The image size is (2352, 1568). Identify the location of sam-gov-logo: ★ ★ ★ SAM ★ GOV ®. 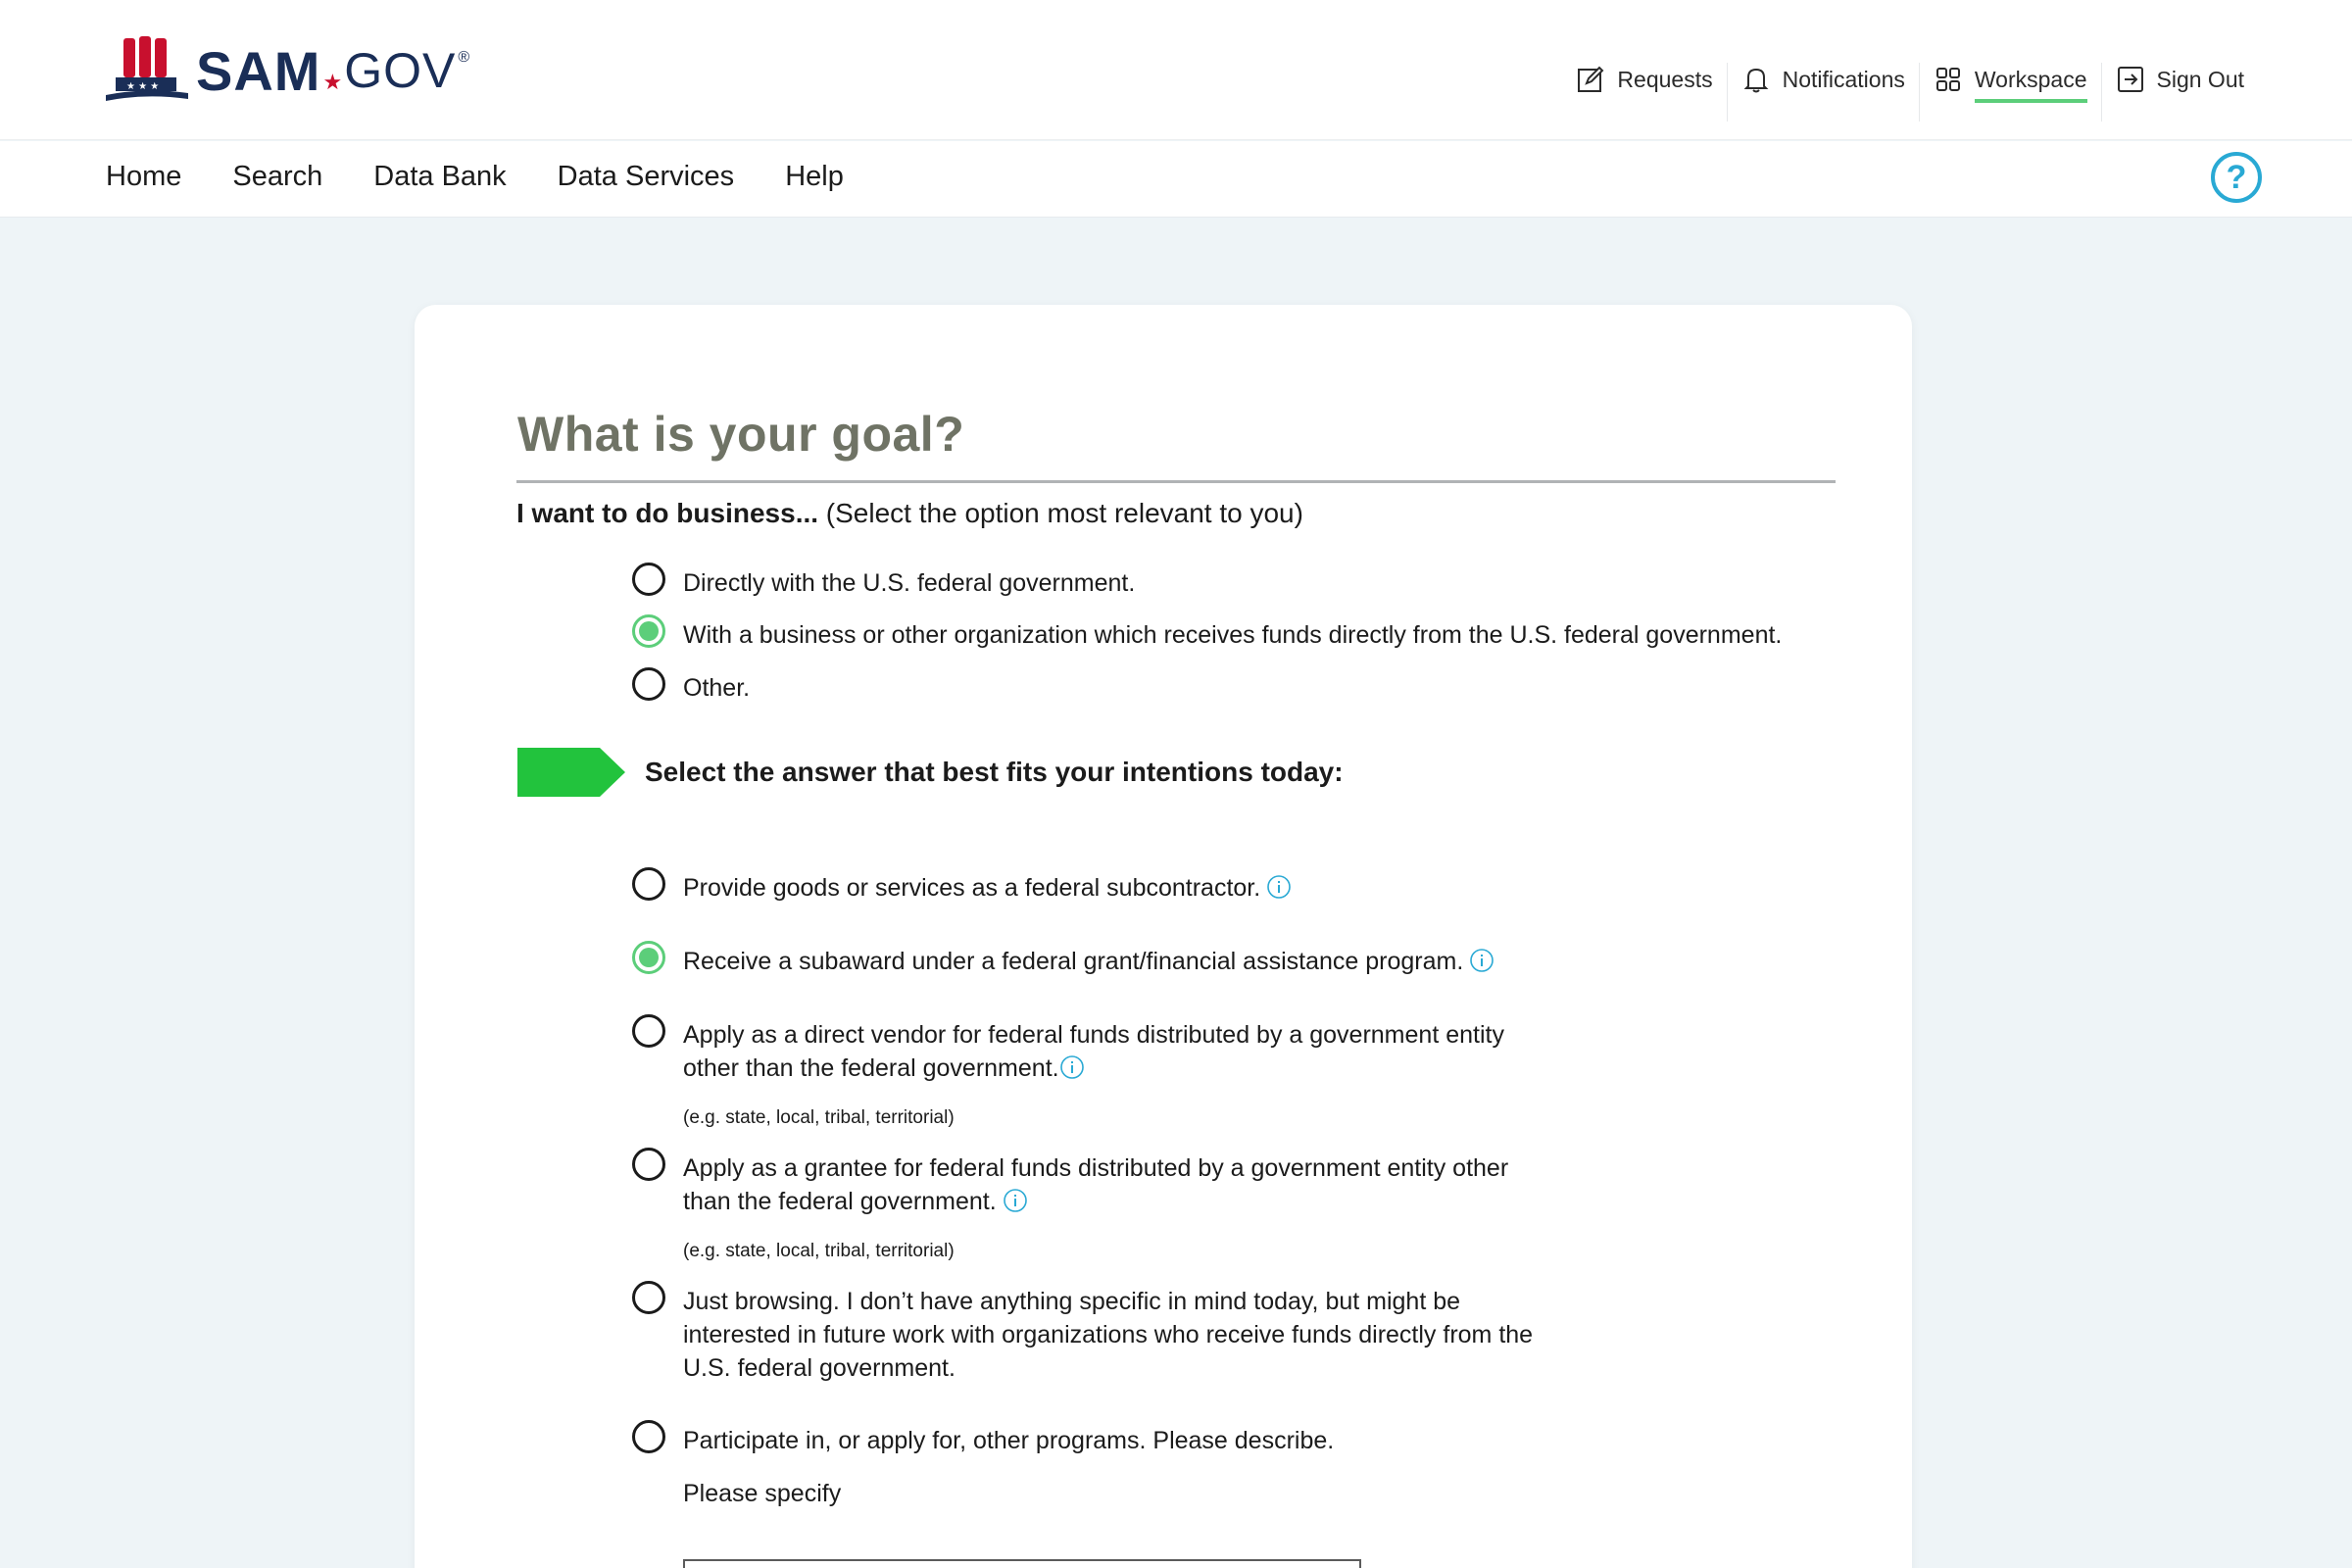
(287, 70).